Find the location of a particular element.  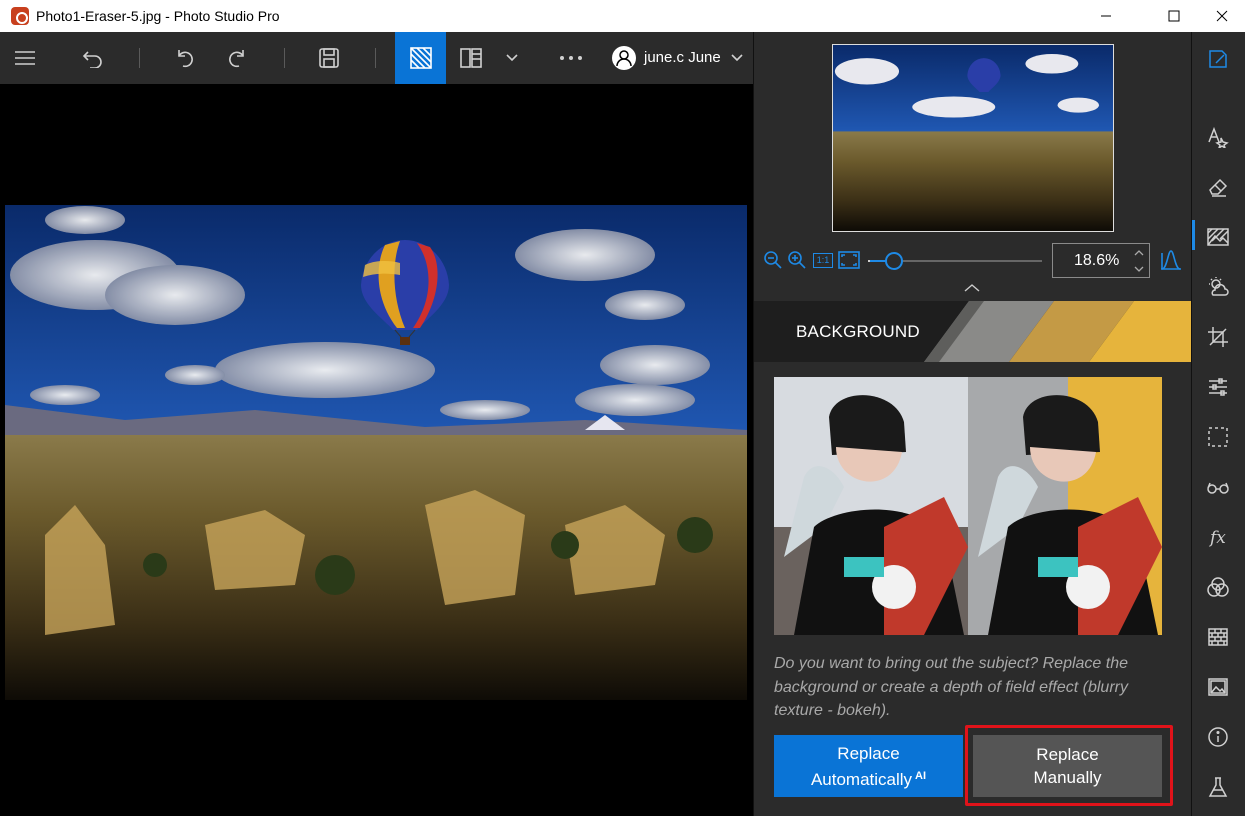

tool-edit is located at coordinates (1218, 59).